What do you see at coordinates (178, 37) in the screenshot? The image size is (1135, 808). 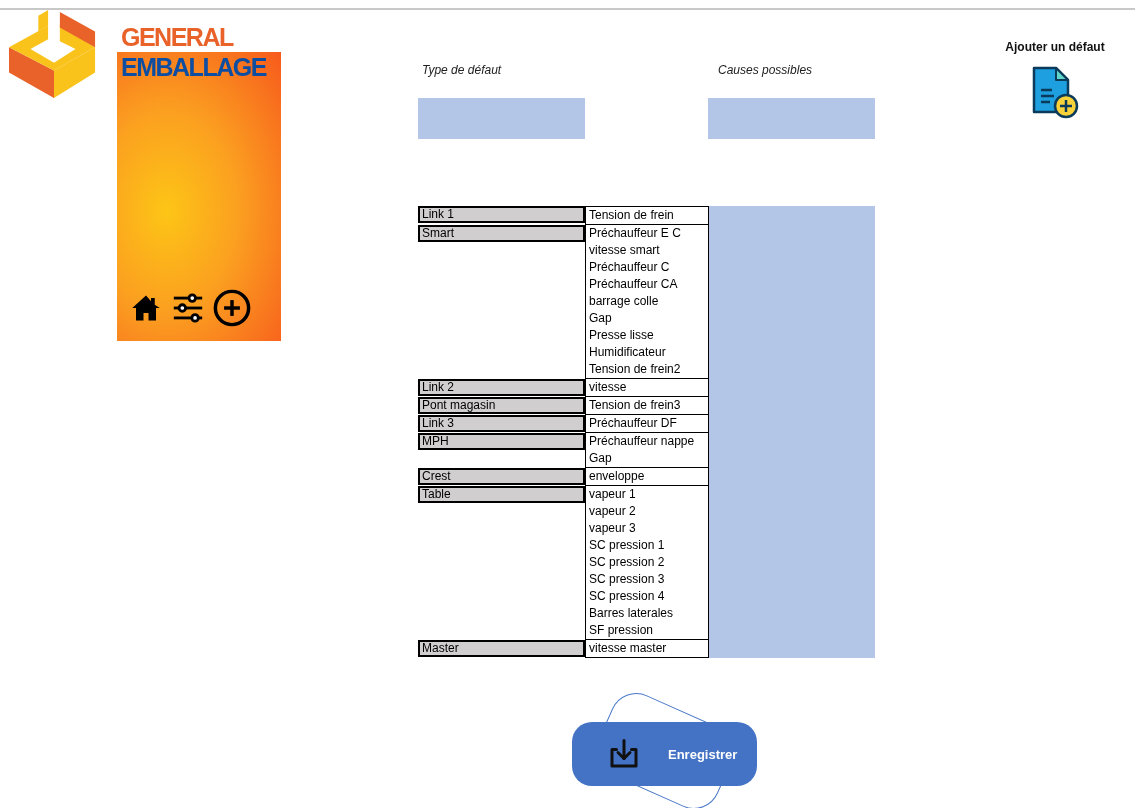 I see `logo-text: GENERAL` at bounding box center [178, 37].